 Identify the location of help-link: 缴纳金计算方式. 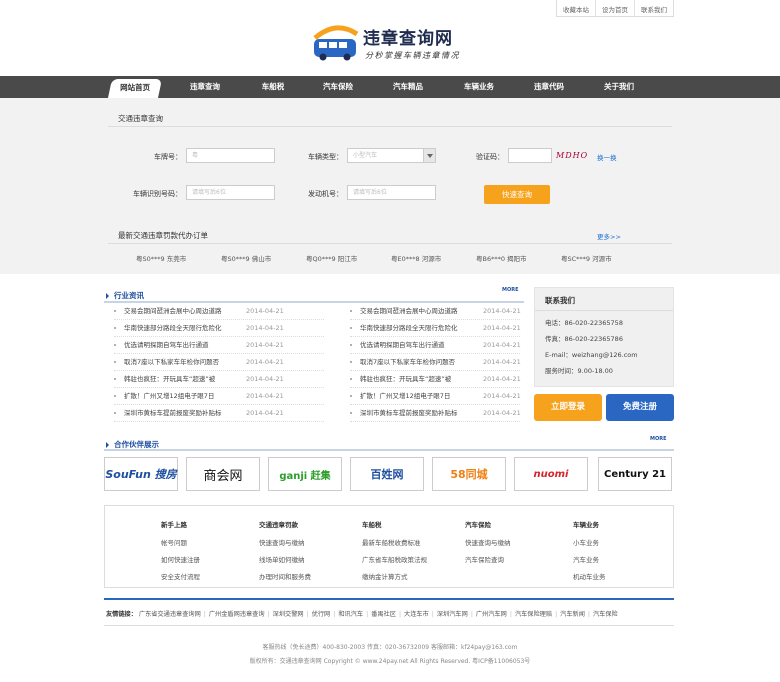
(385, 576).